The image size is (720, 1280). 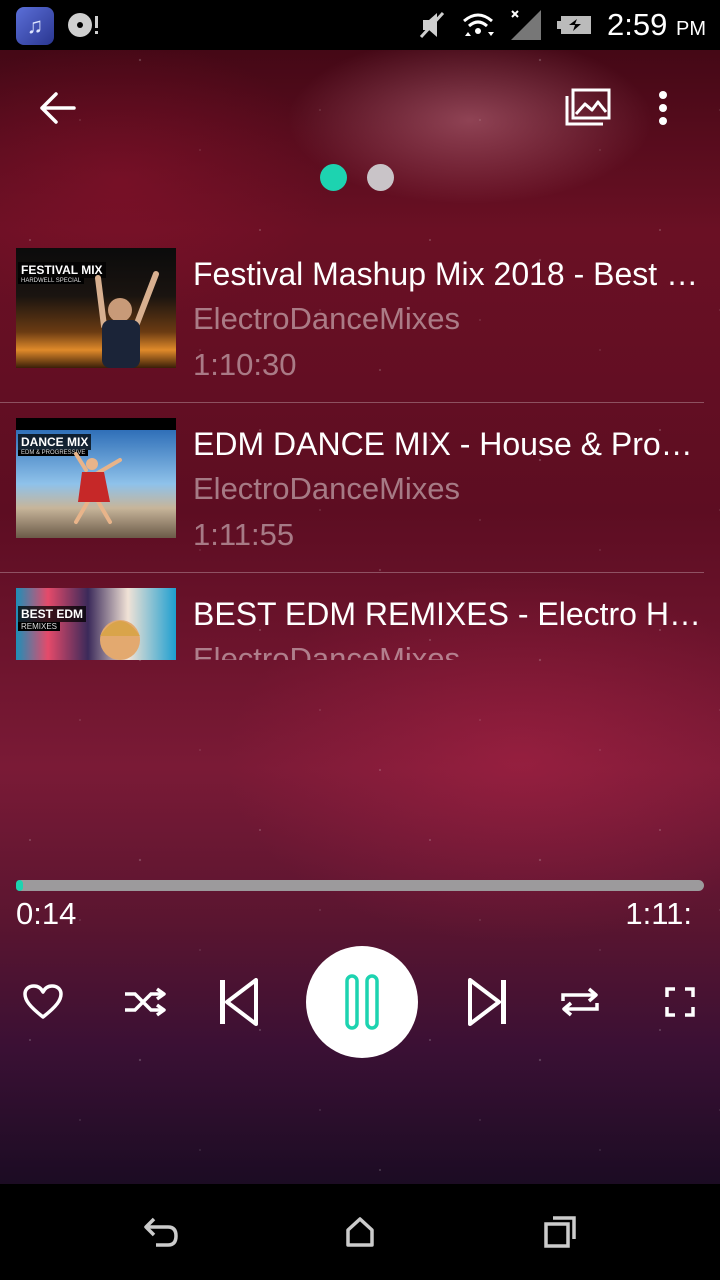 What do you see at coordinates (526, 25) in the screenshot?
I see `signal-icon` at bounding box center [526, 25].